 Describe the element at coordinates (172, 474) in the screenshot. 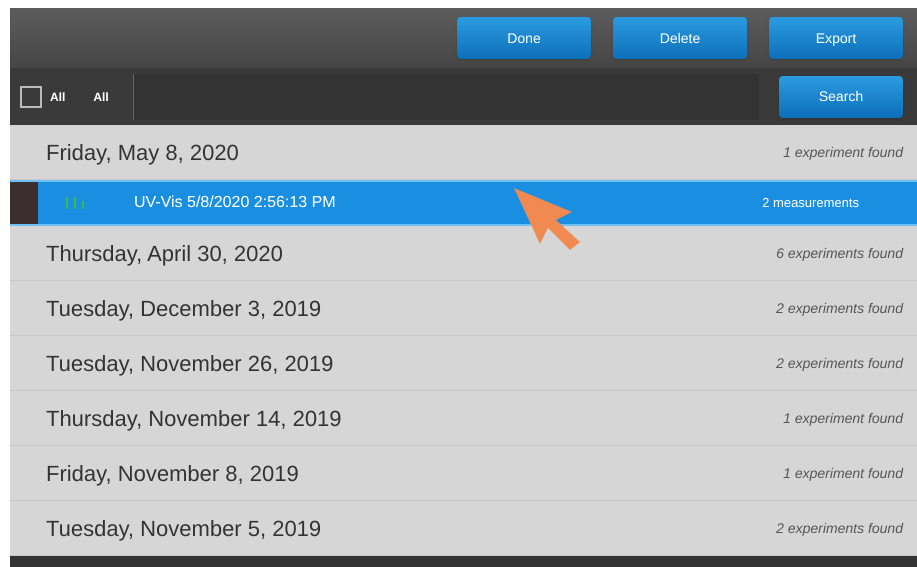

I see `date-heading: Friday, November 8, 2019` at that location.